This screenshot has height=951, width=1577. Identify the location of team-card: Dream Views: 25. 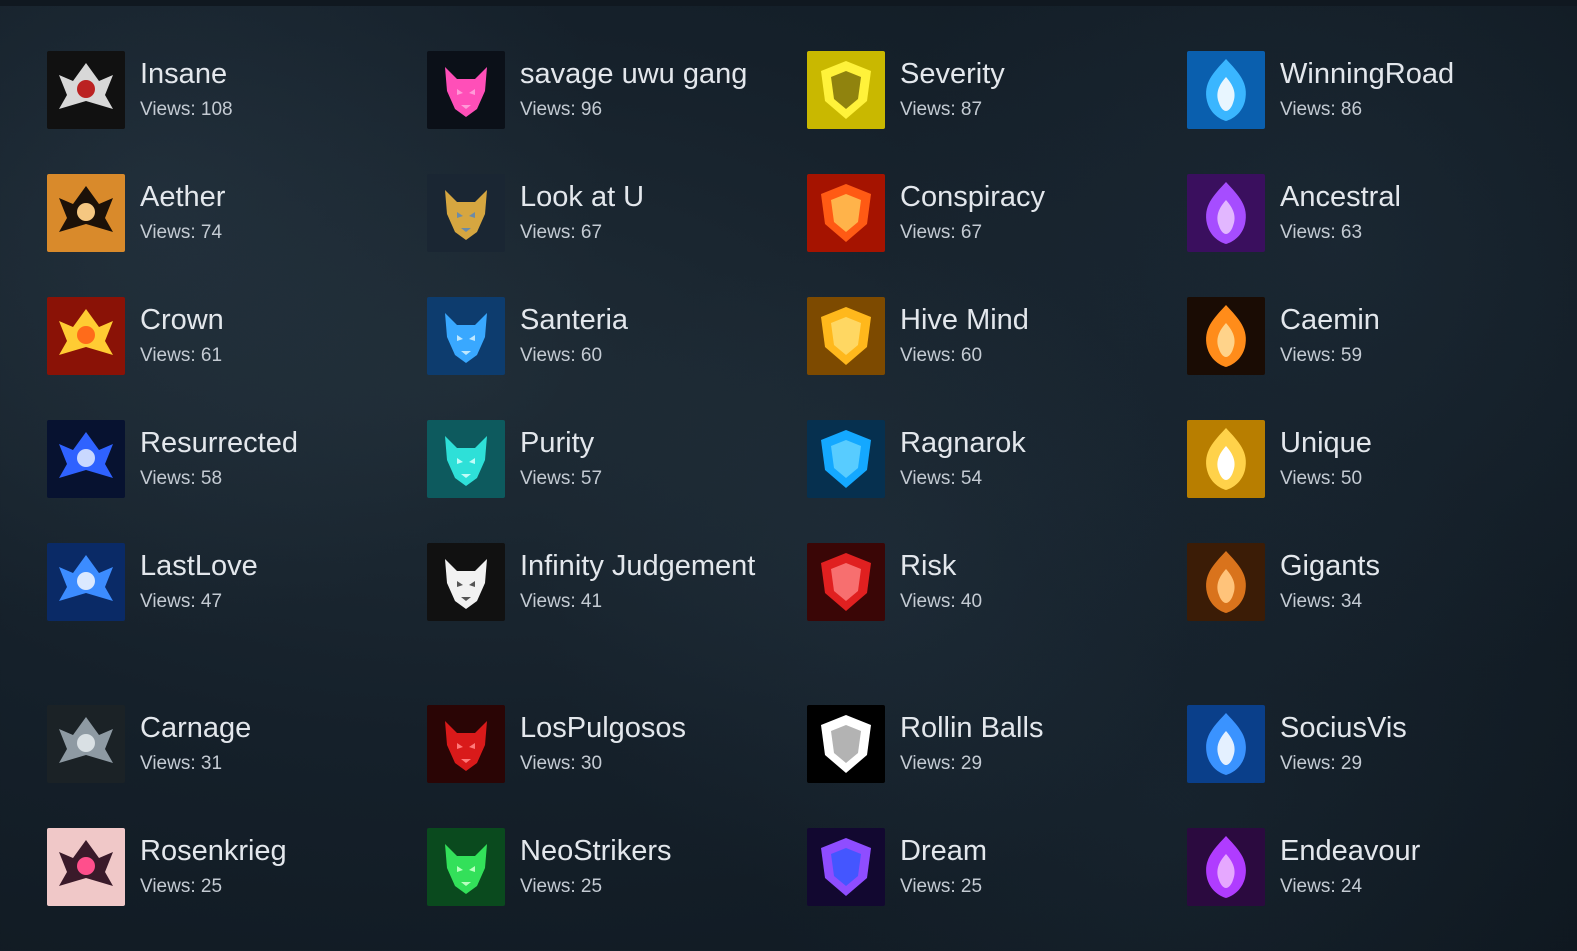
(997, 889).